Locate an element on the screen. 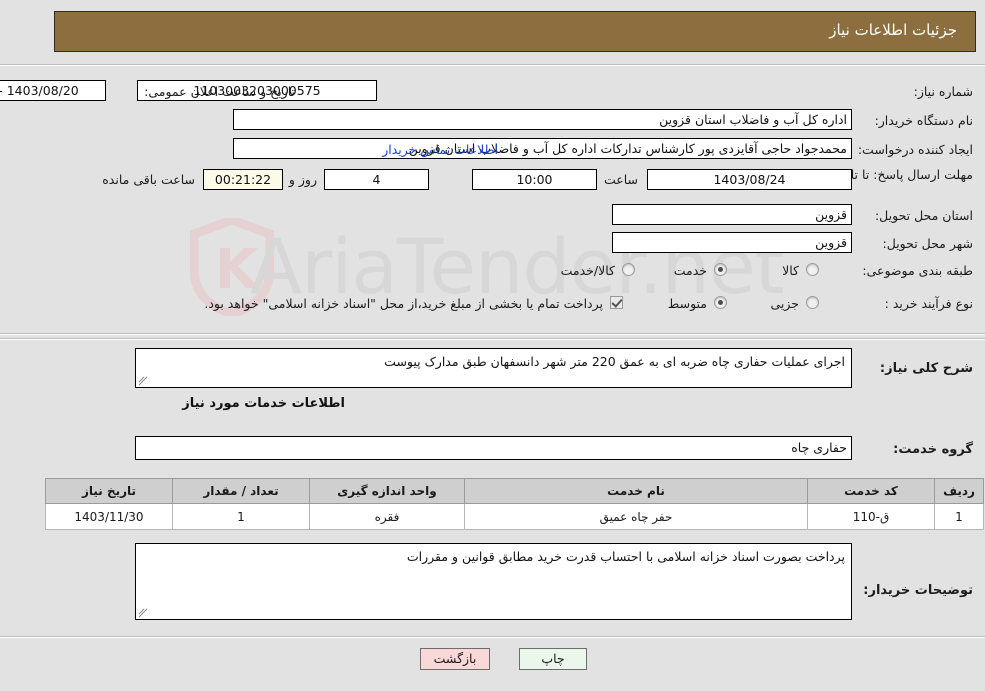 The image size is (985, 691). divider-bottom is located at coordinates (492, 637).